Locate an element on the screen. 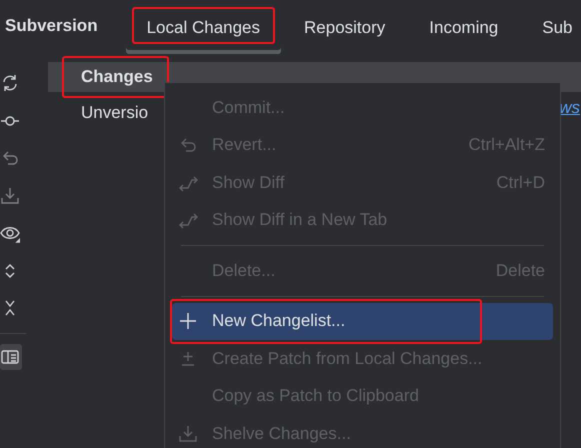 The height and width of the screenshot is (448, 581). panel-icon is located at coordinates (11, 357).